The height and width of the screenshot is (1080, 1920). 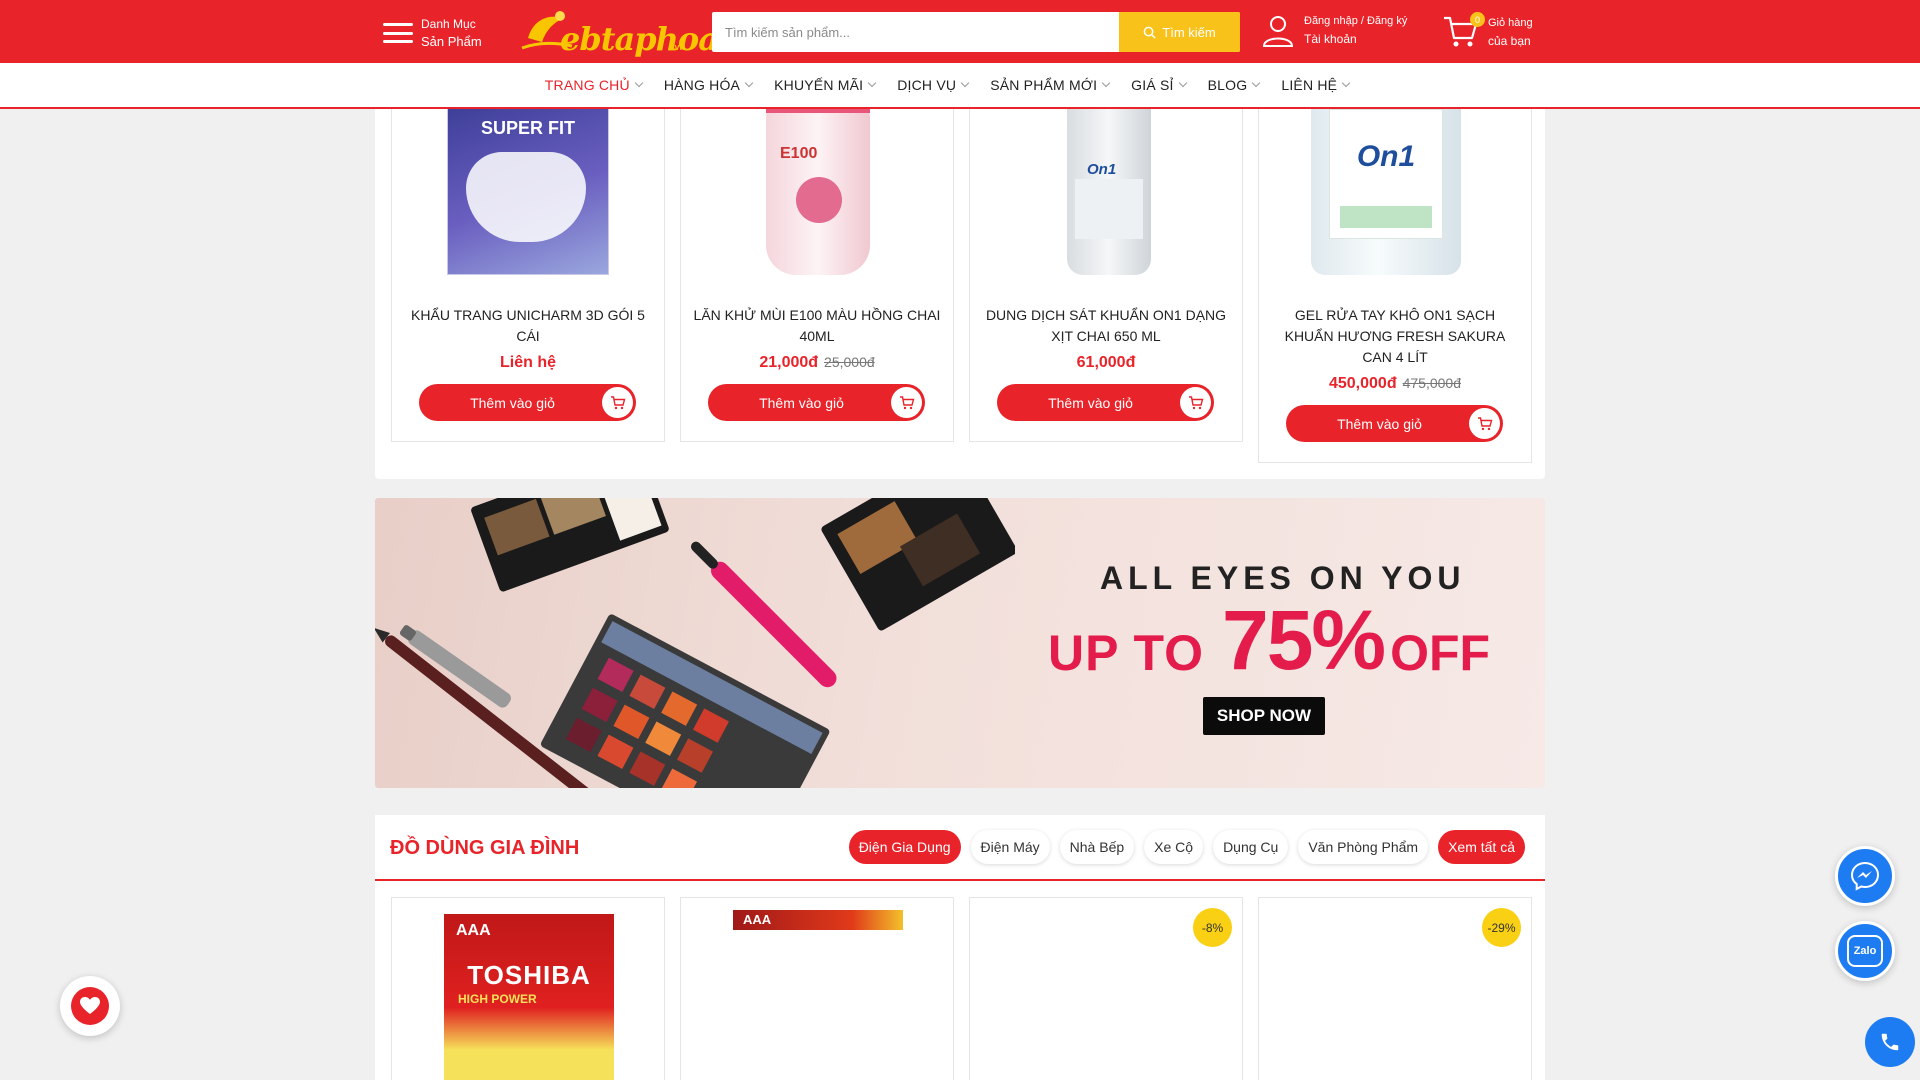 I want to click on view-all-button: Xem tất cả, so click(x=1481, y=847).